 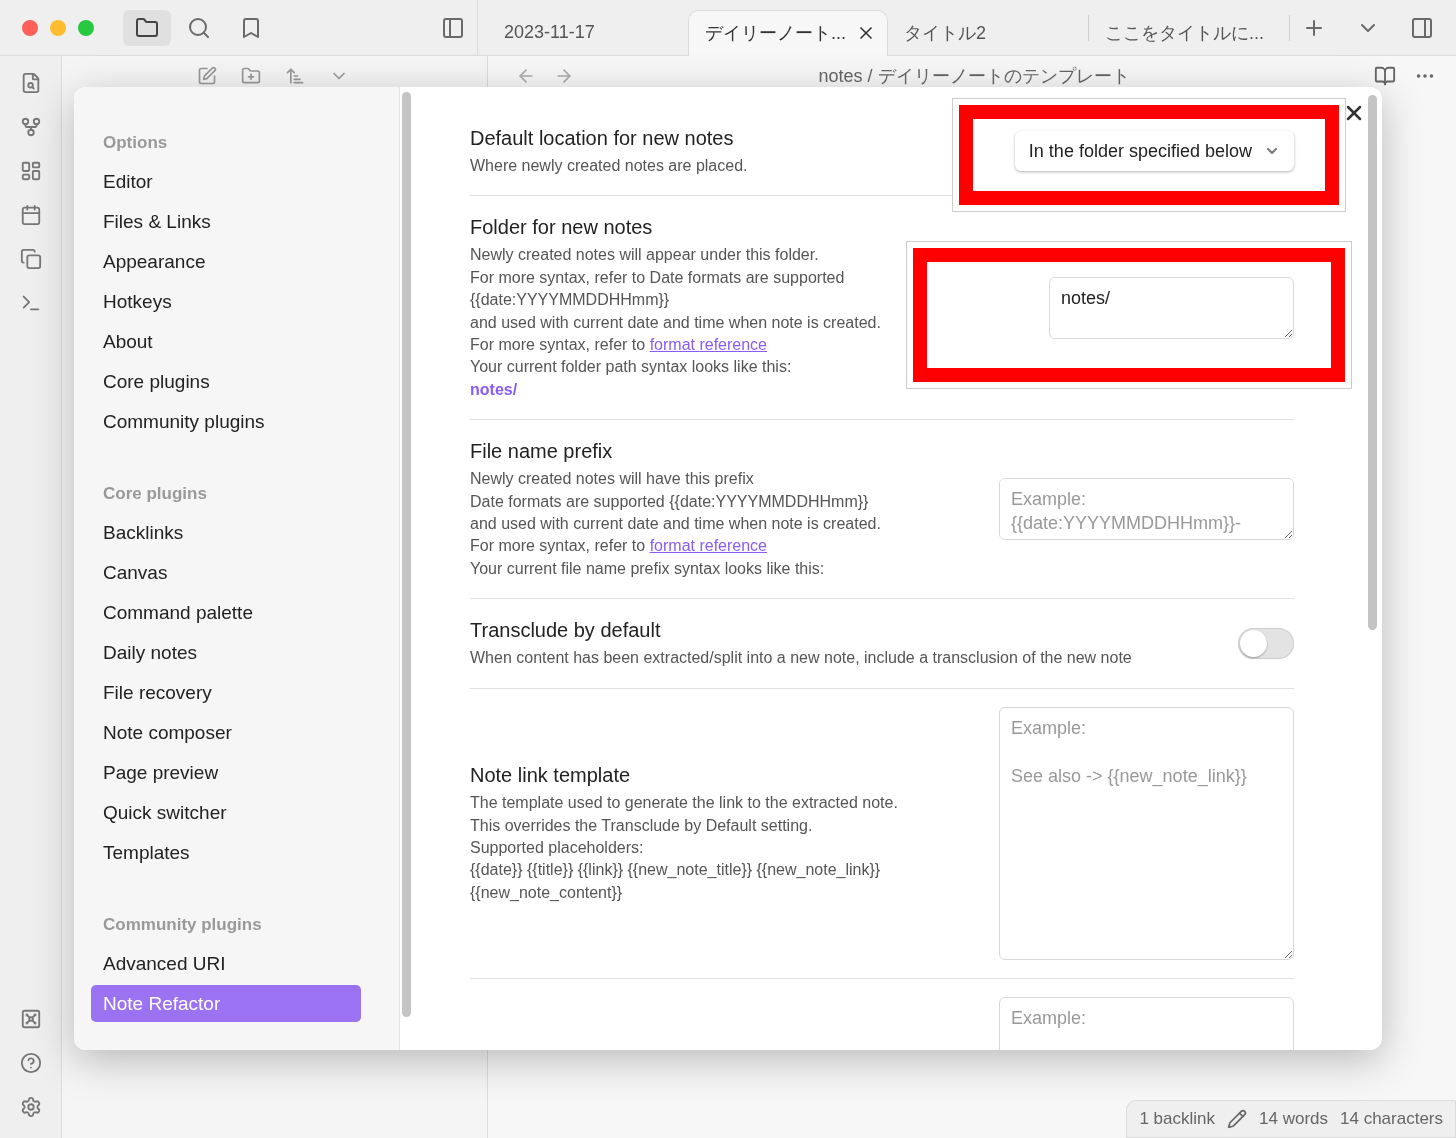 What do you see at coordinates (226, 301) in the screenshot?
I see `sidebar-item: Hotkeys` at bounding box center [226, 301].